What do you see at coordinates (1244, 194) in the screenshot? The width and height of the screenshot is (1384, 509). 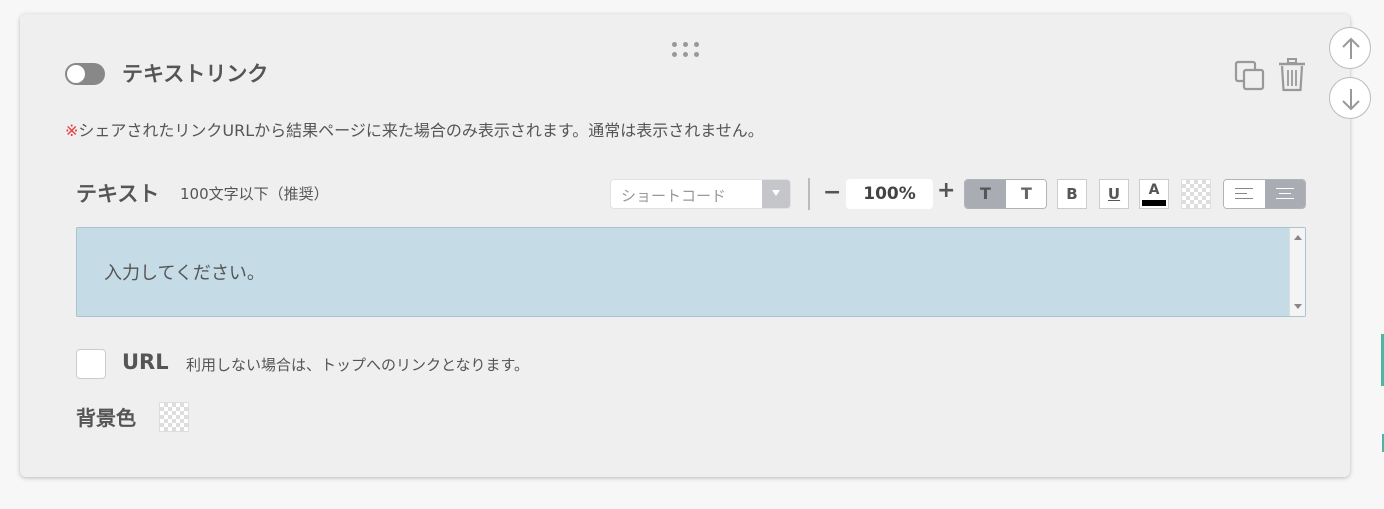 I see `align-left-icon` at bounding box center [1244, 194].